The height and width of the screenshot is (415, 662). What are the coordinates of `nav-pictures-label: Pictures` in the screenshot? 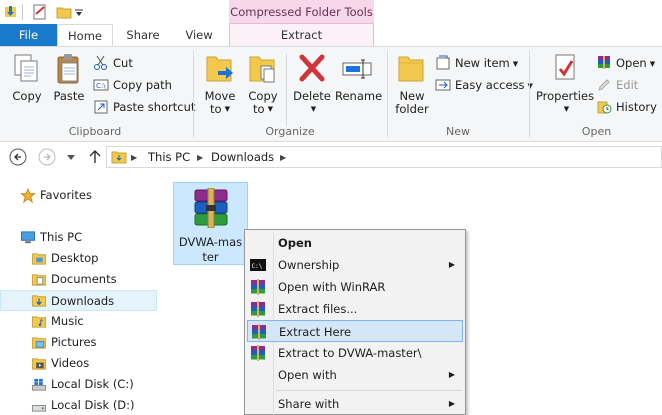 It's located at (74, 342).